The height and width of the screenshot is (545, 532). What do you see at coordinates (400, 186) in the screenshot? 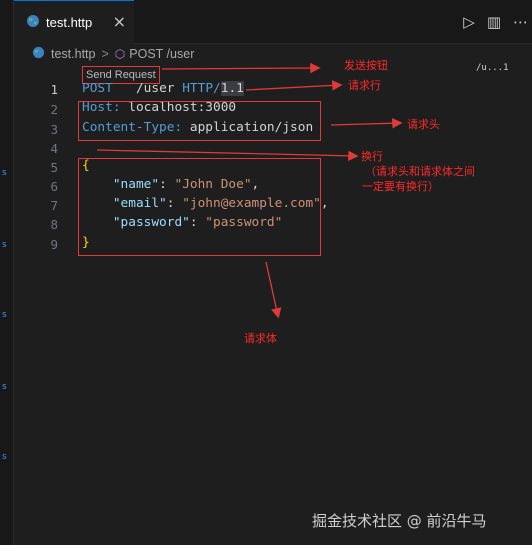
I see `annotation-newline-note: 一定要有换行）` at bounding box center [400, 186].